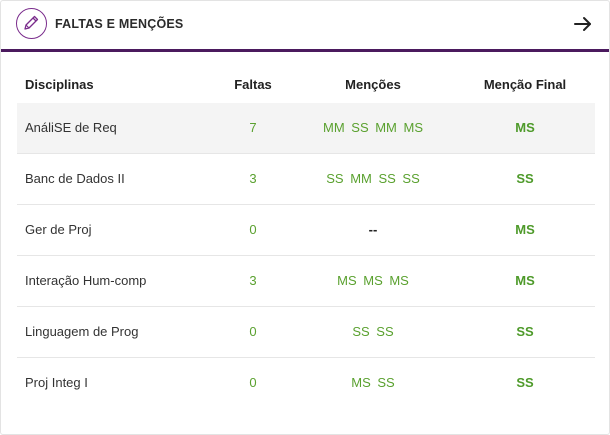  I want to click on table-row: Banc de Dados II 3 SS MM SS SS SS, so click(306, 179).